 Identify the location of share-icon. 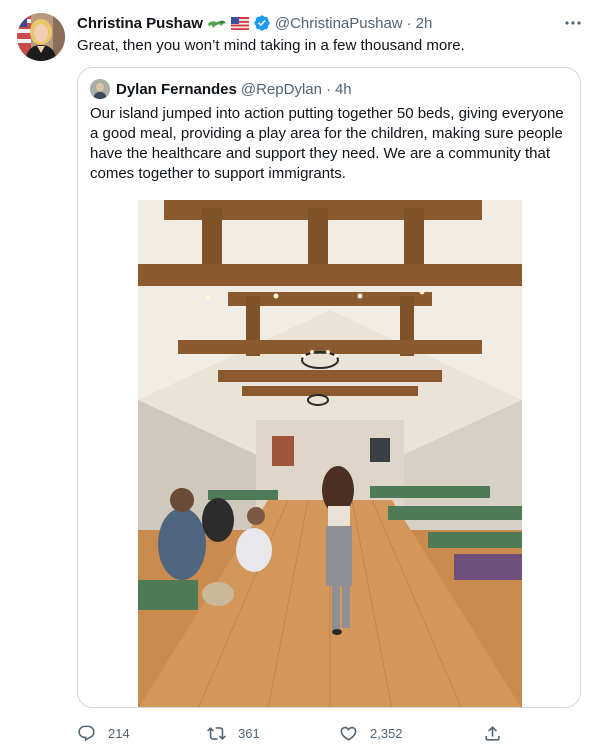
(492, 733).